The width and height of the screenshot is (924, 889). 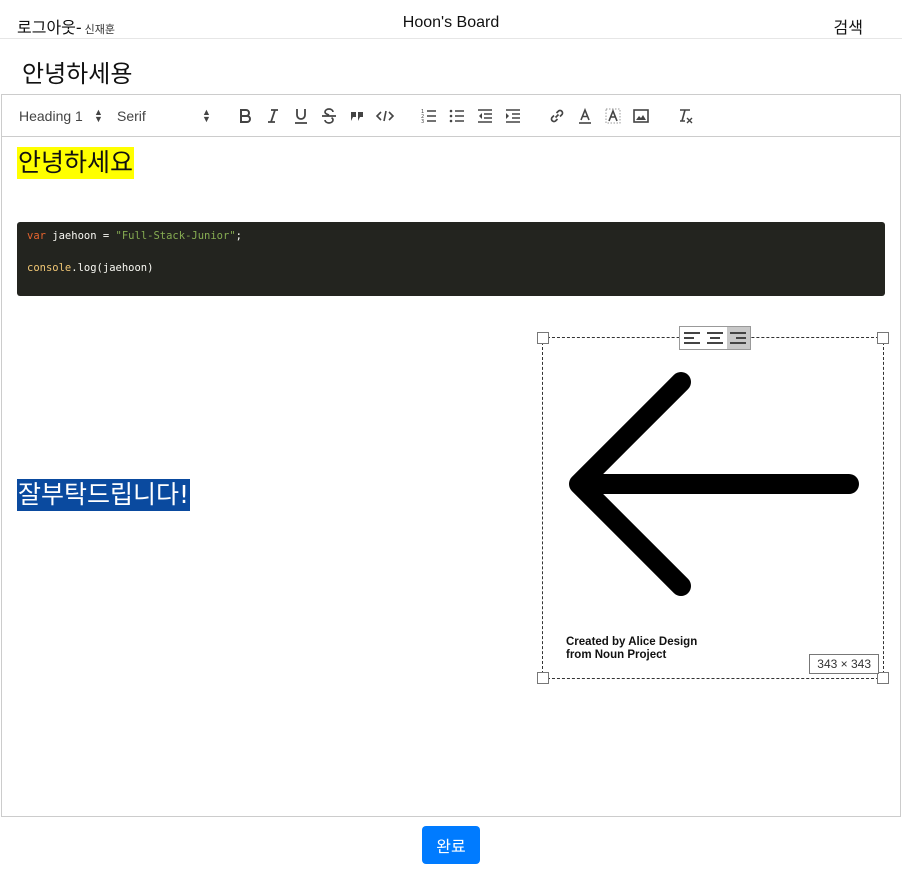 I want to click on outdent-icon, so click(x=485, y=116).